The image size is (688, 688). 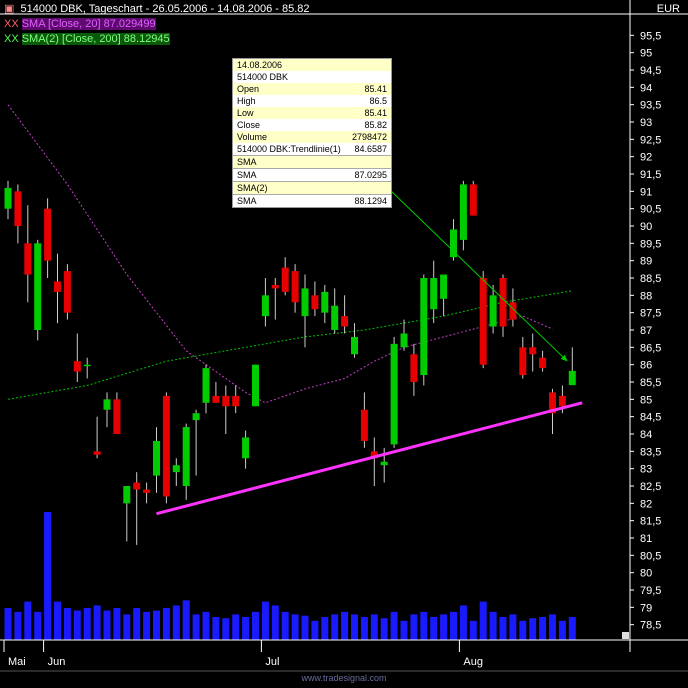 What do you see at coordinates (646, 227) in the screenshot?
I see `y-tick-label: 90` at bounding box center [646, 227].